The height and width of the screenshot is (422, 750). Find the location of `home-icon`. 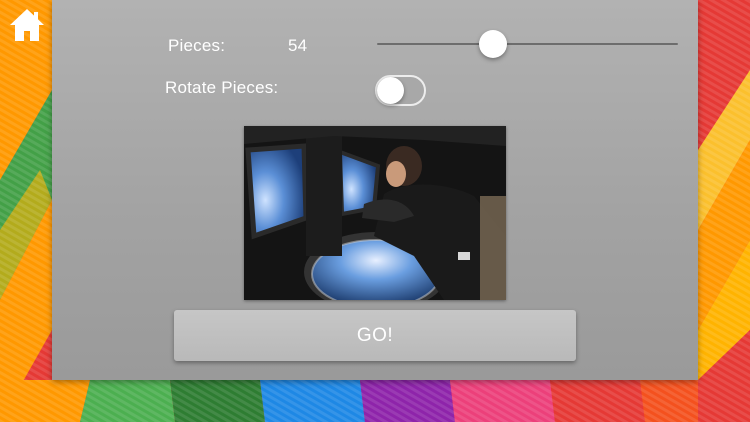

home-icon is located at coordinates (27, 25).